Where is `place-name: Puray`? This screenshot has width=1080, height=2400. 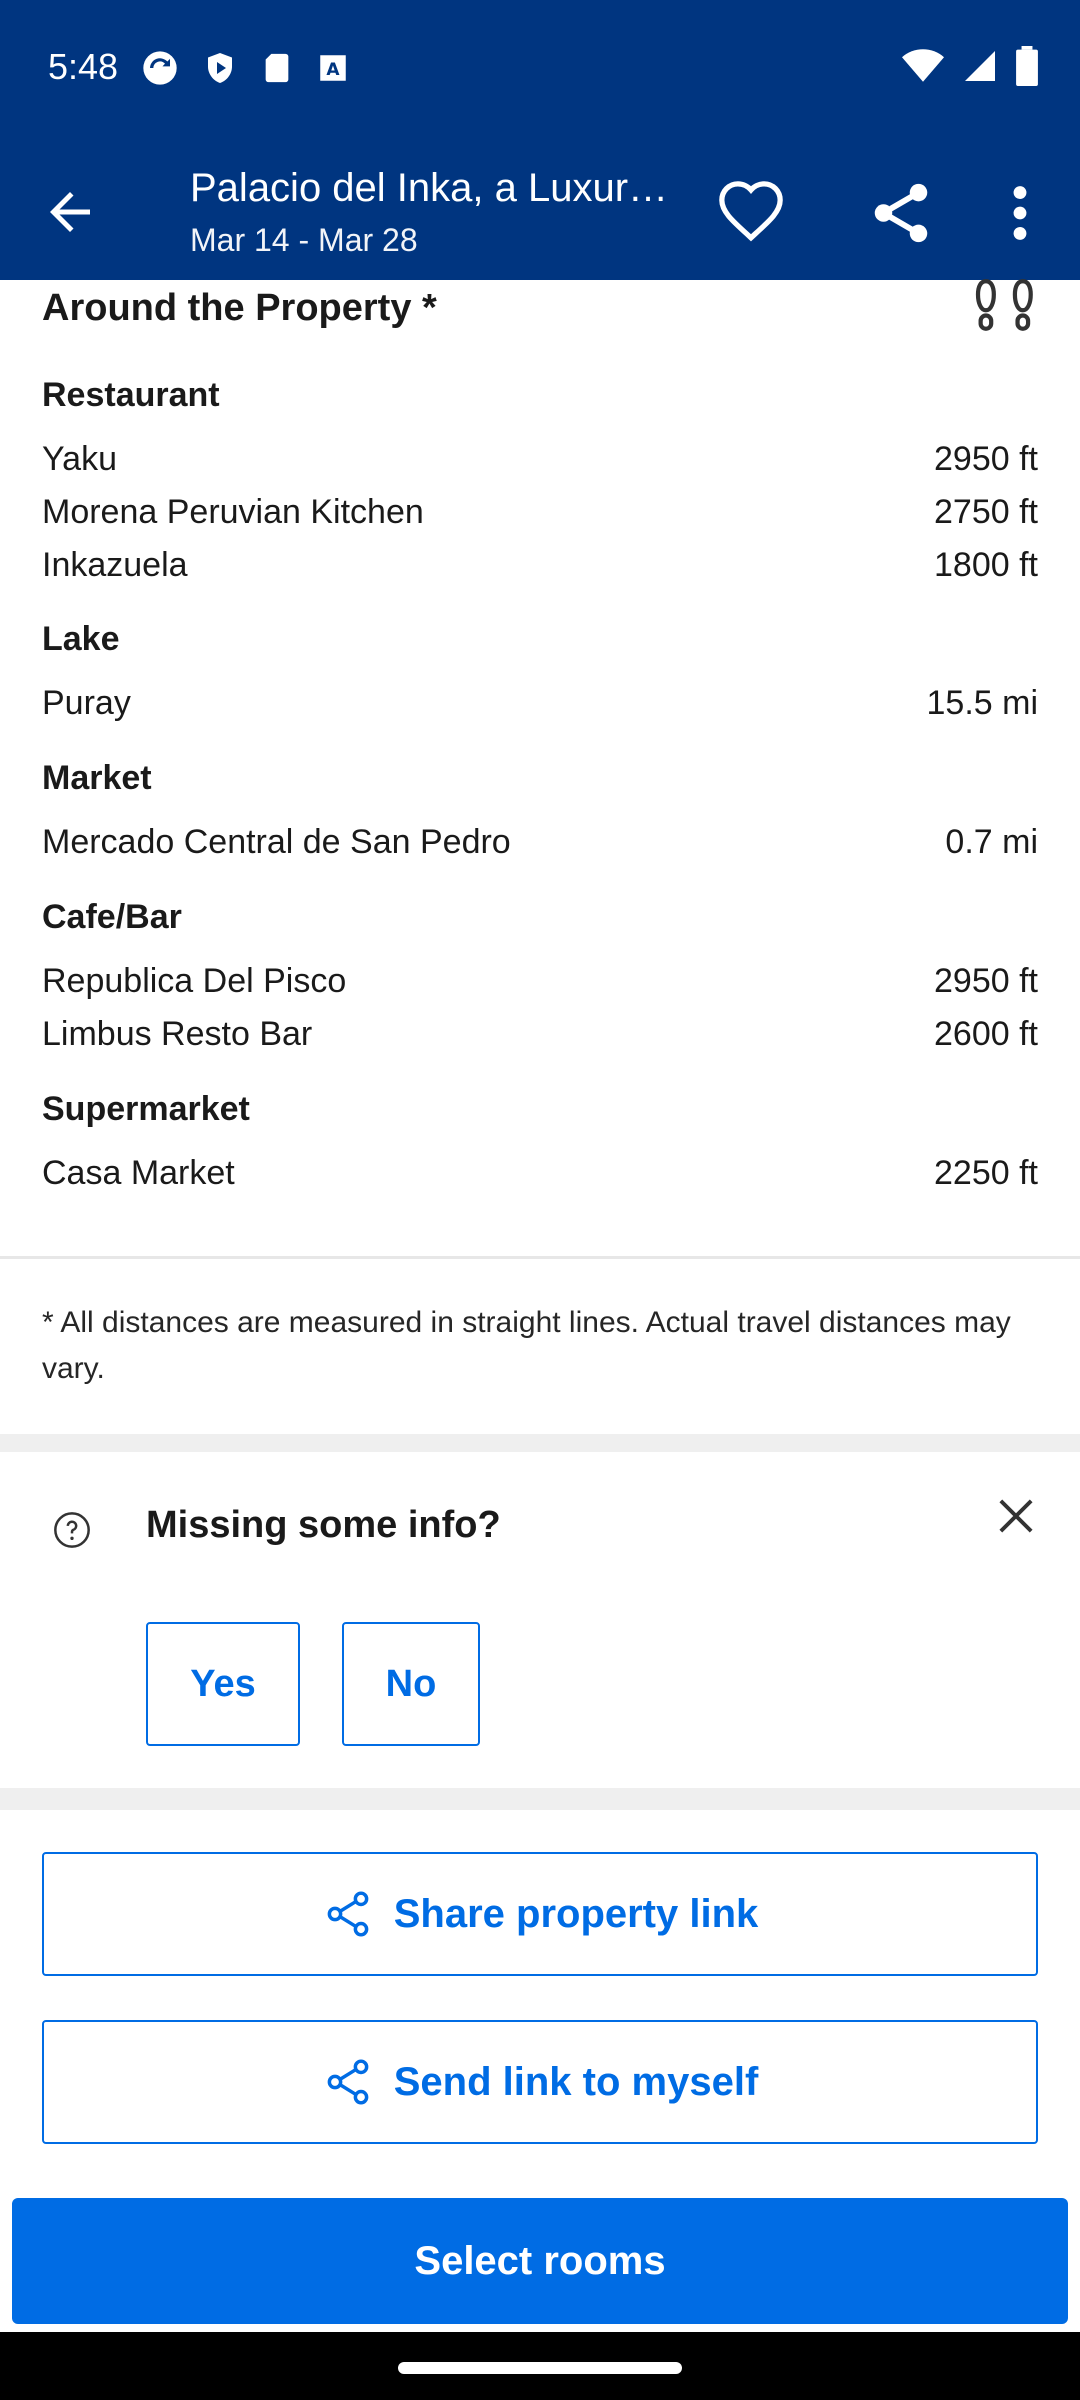 place-name: Puray is located at coordinates (86, 703).